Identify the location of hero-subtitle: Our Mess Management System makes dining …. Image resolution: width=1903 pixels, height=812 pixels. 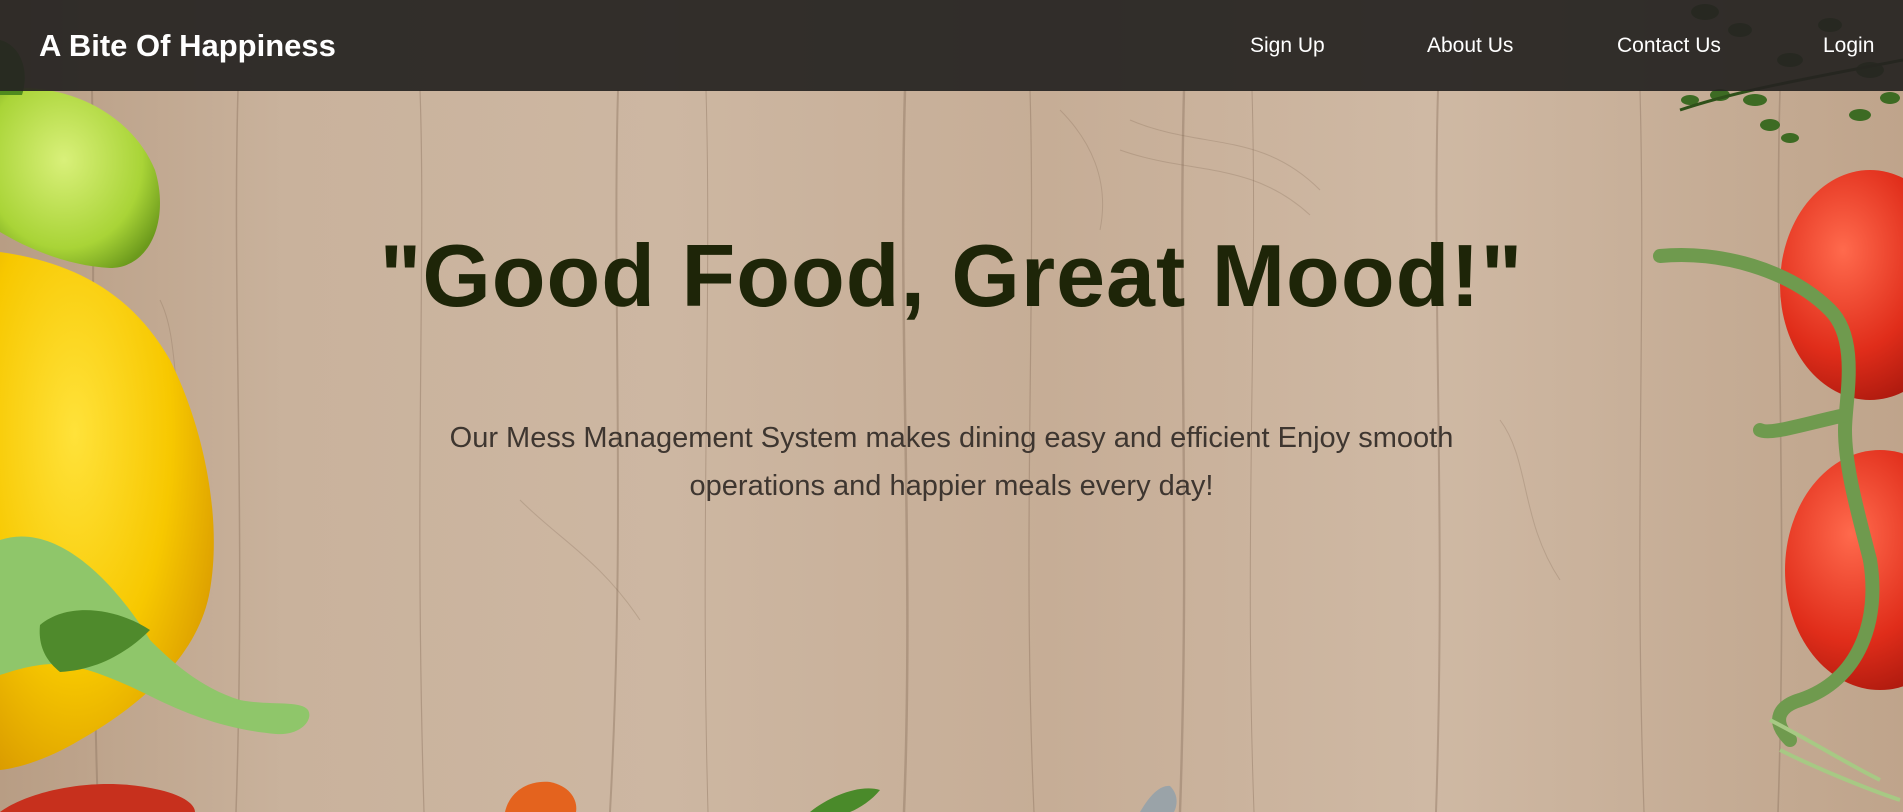
(951, 462).